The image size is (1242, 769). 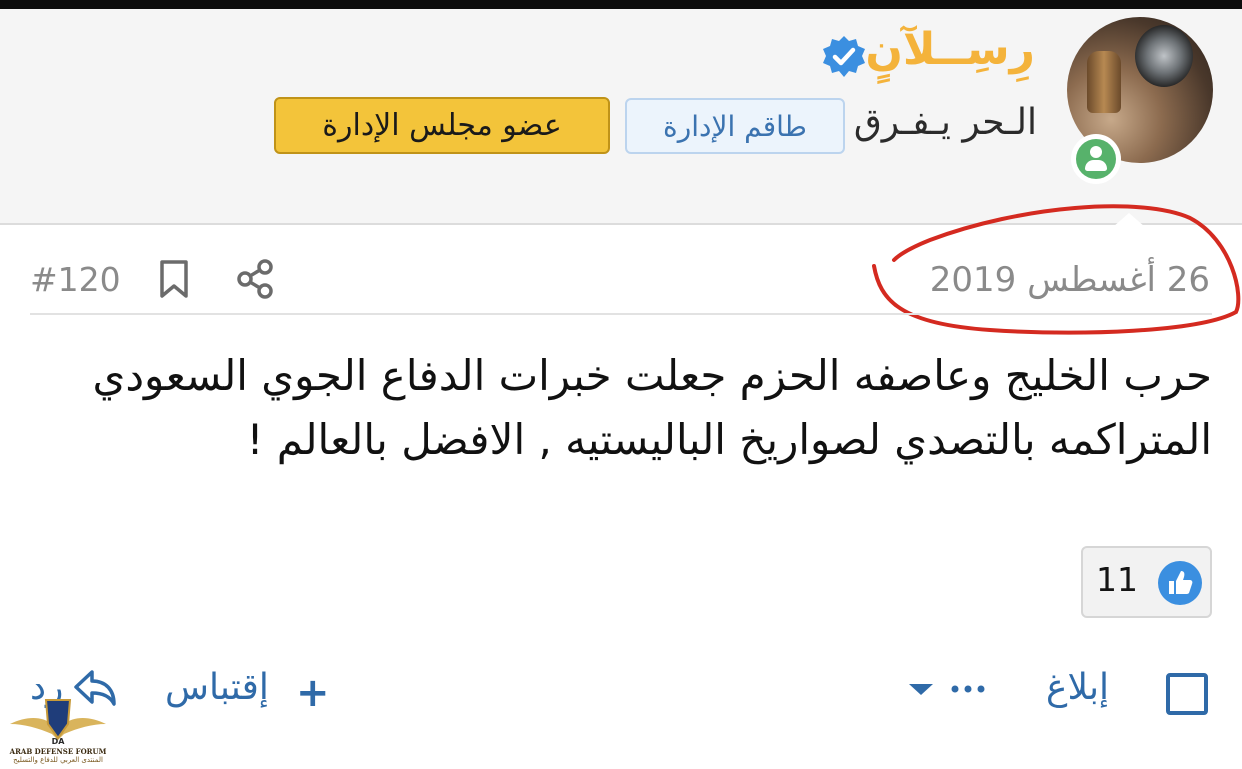 I want to click on like-reaction-icon, so click(x=1180, y=583).